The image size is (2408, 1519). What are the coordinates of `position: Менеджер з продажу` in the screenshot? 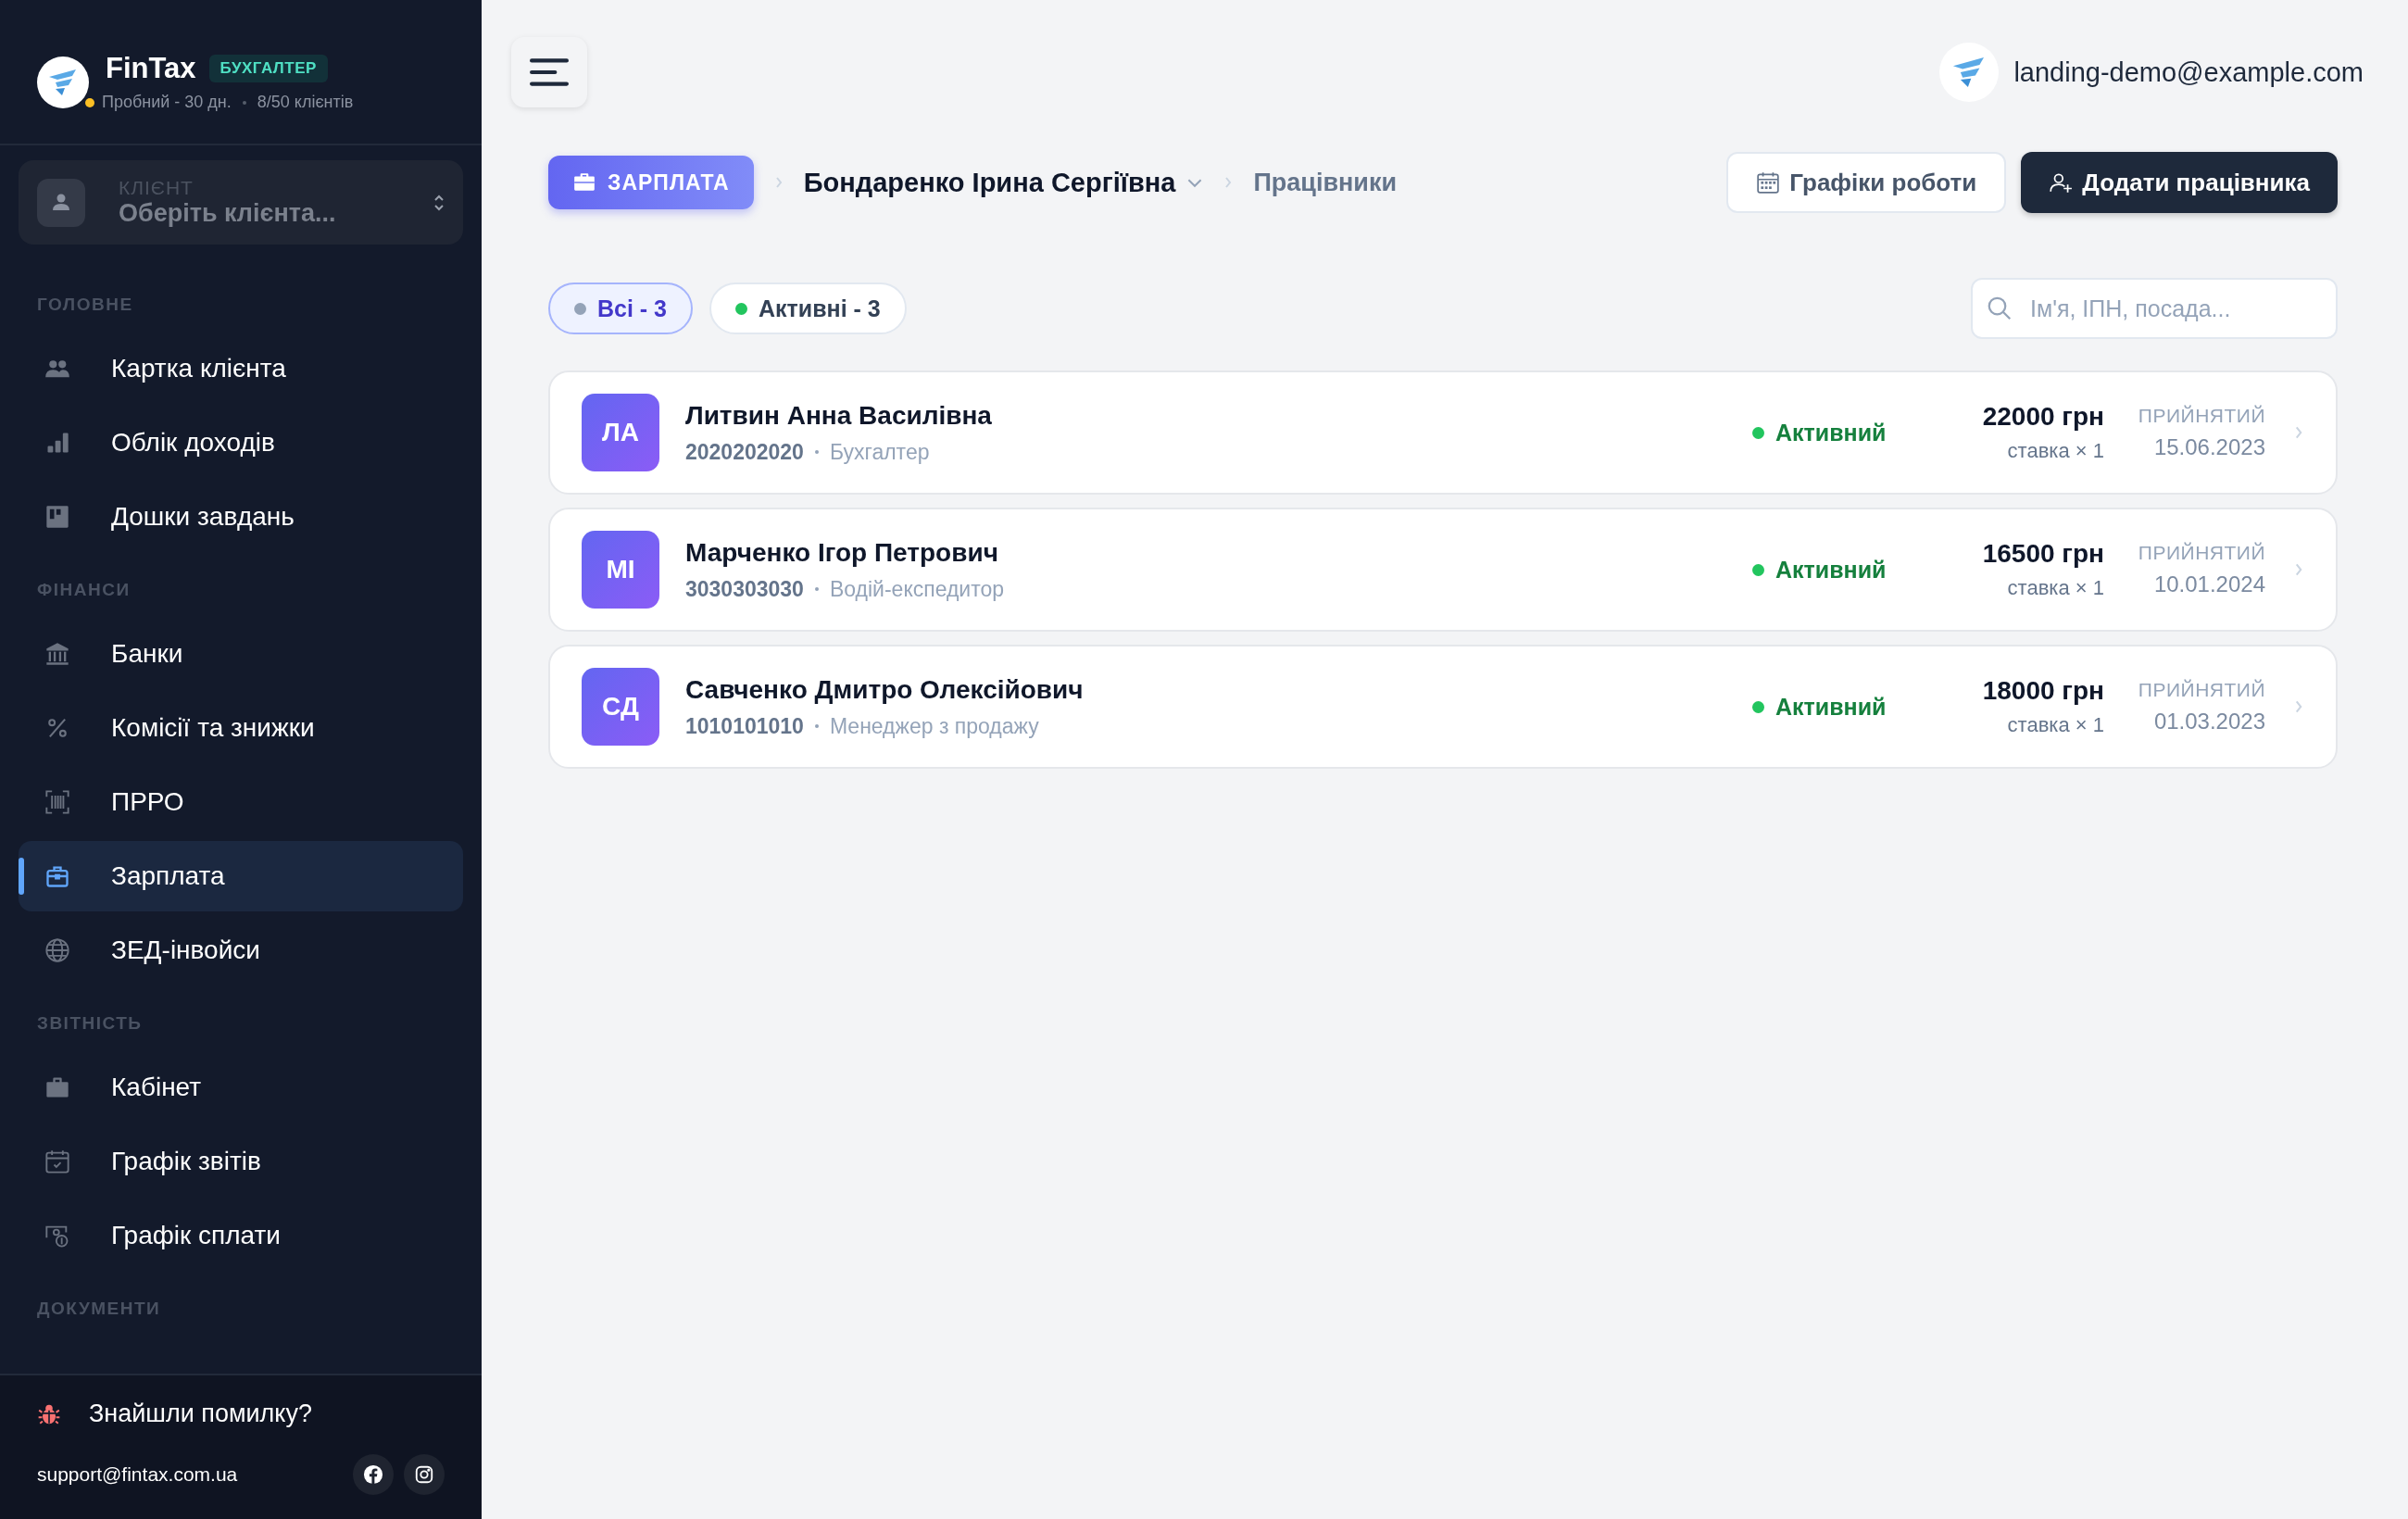 It's located at (934, 726).